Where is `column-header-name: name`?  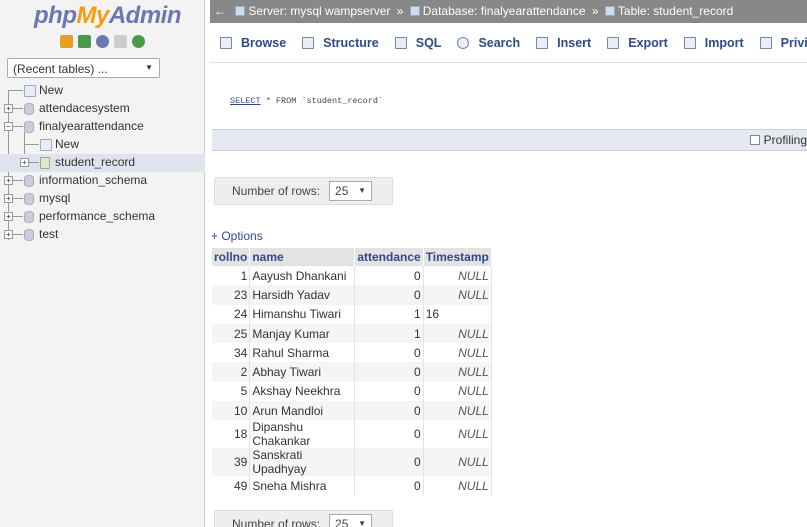 column-header-name: name is located at coordinates (302, 257).